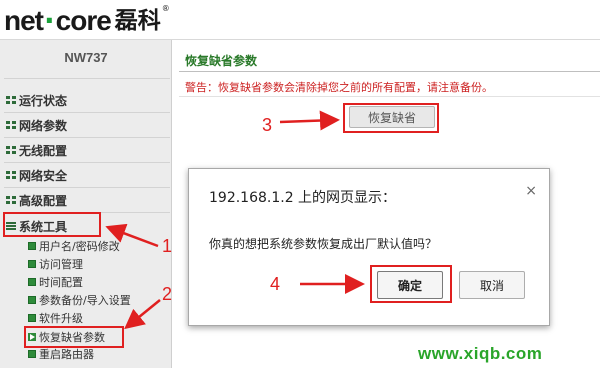 This screenshot has height=368, width=600. What do you see at coordinates (389, 71) in the screenshot?
I see `title-divider` at bounding box center [389, 71].